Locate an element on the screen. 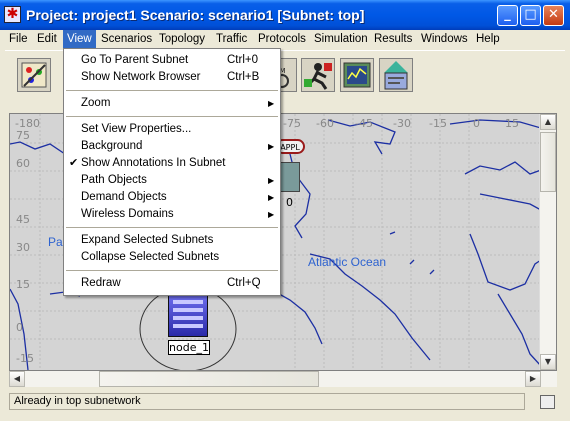 The height and width of the screenshot is (421, 570). minimize-button: _ is located at coordinates (507, 15).